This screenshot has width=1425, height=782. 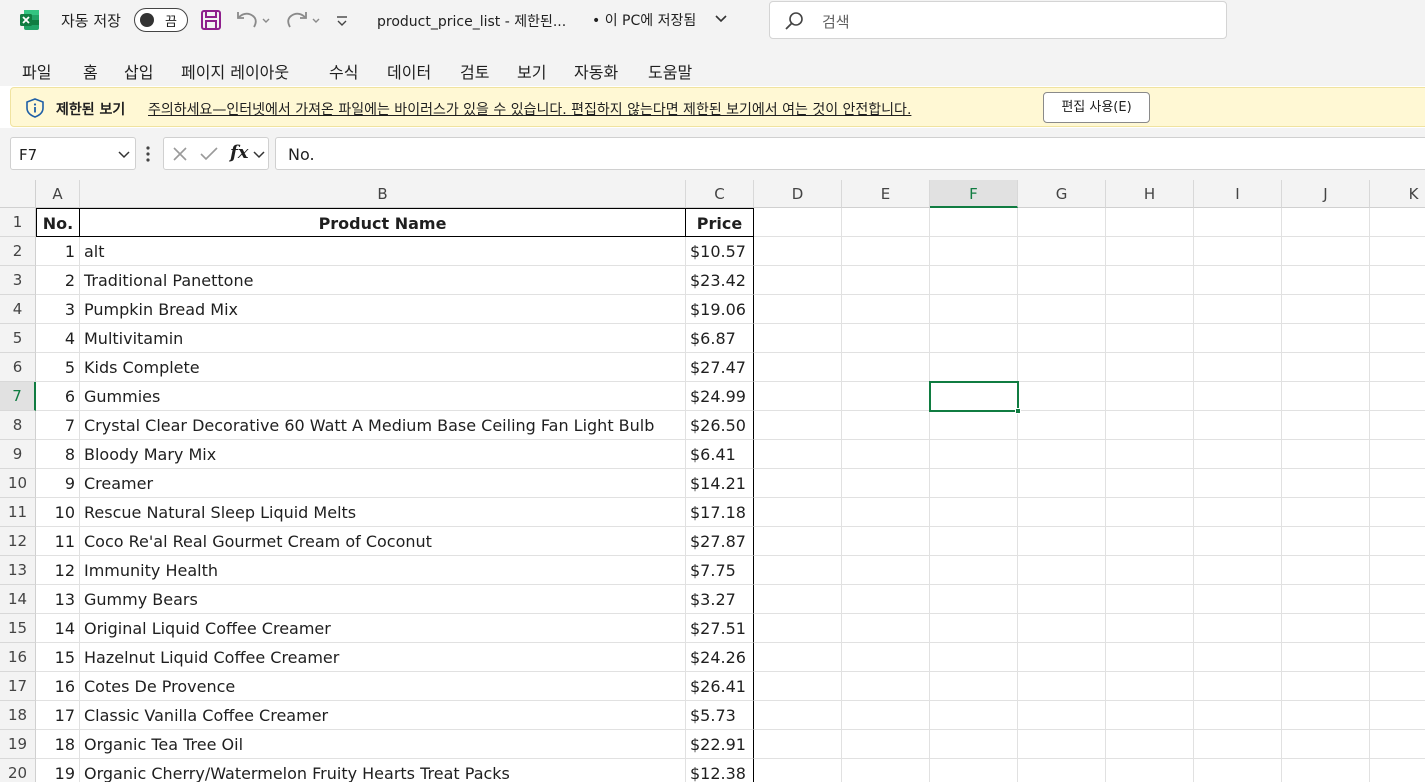 What do you see at coordinates (58, 309) in the screenshot?
I see `no-cell: 3` at bounding box center [58, 309].